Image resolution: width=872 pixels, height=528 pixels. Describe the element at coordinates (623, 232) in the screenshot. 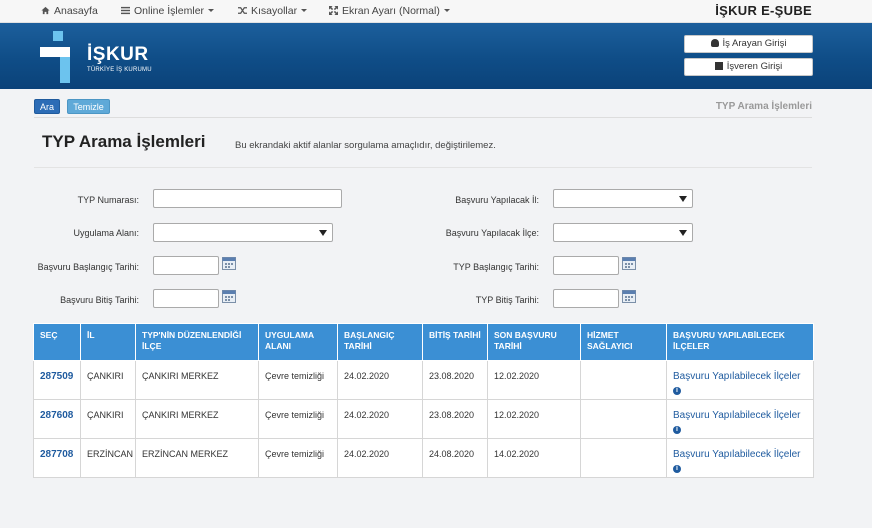

I see `district-select` at that location.